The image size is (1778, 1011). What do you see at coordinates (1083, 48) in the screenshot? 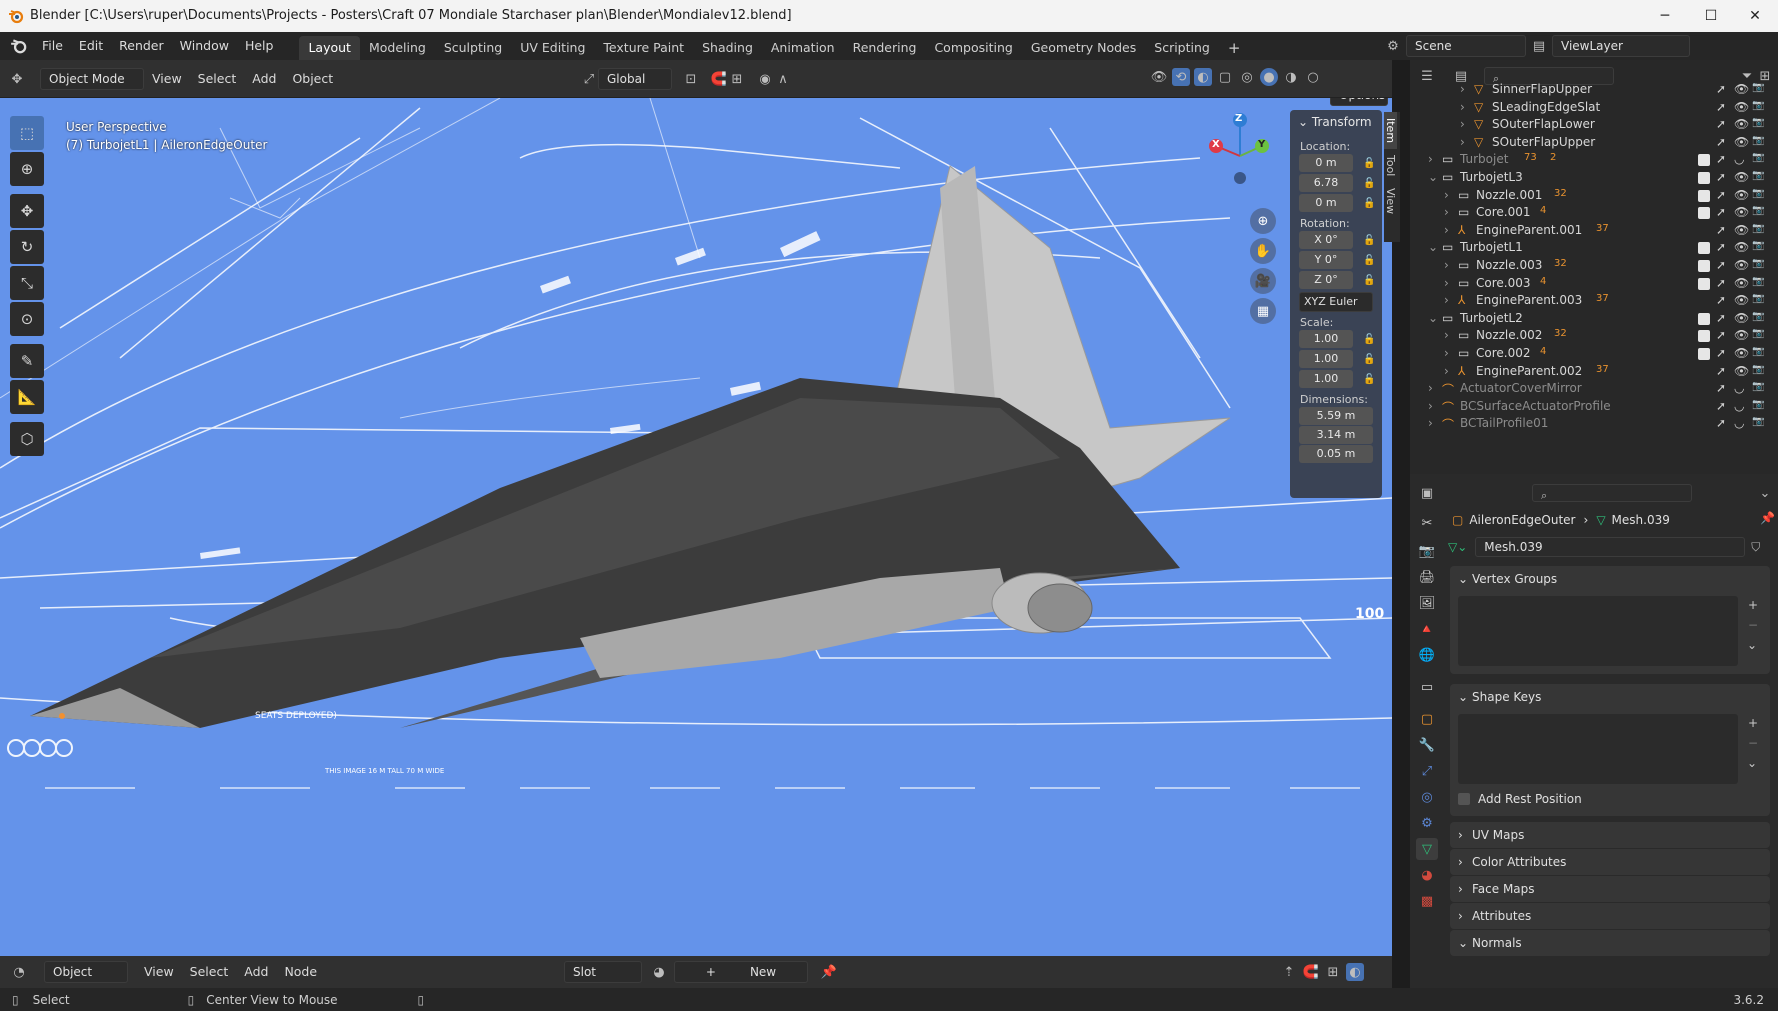
I see `tab-geometry-nodes: Geometry Nodes` at bounding box center [1083, 48].